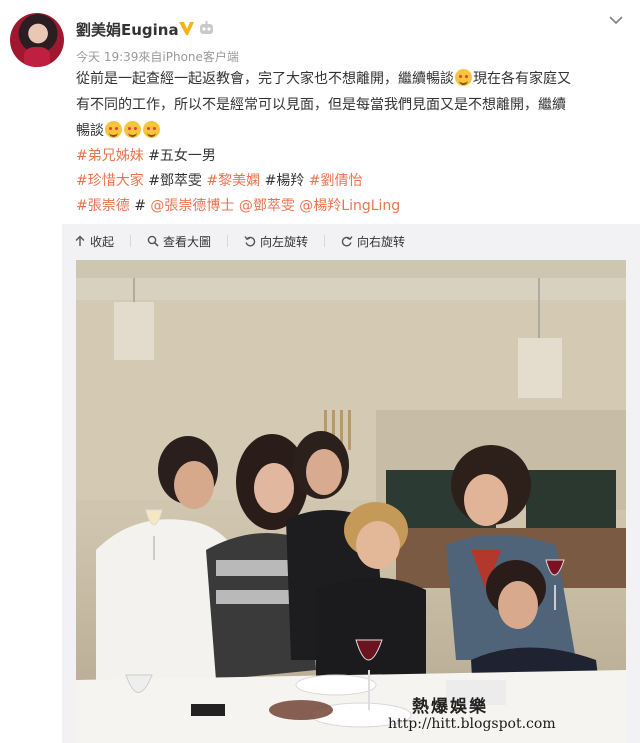 The image size is (640, 743). I want to click on verified-badge-icon, so click(186, 28).